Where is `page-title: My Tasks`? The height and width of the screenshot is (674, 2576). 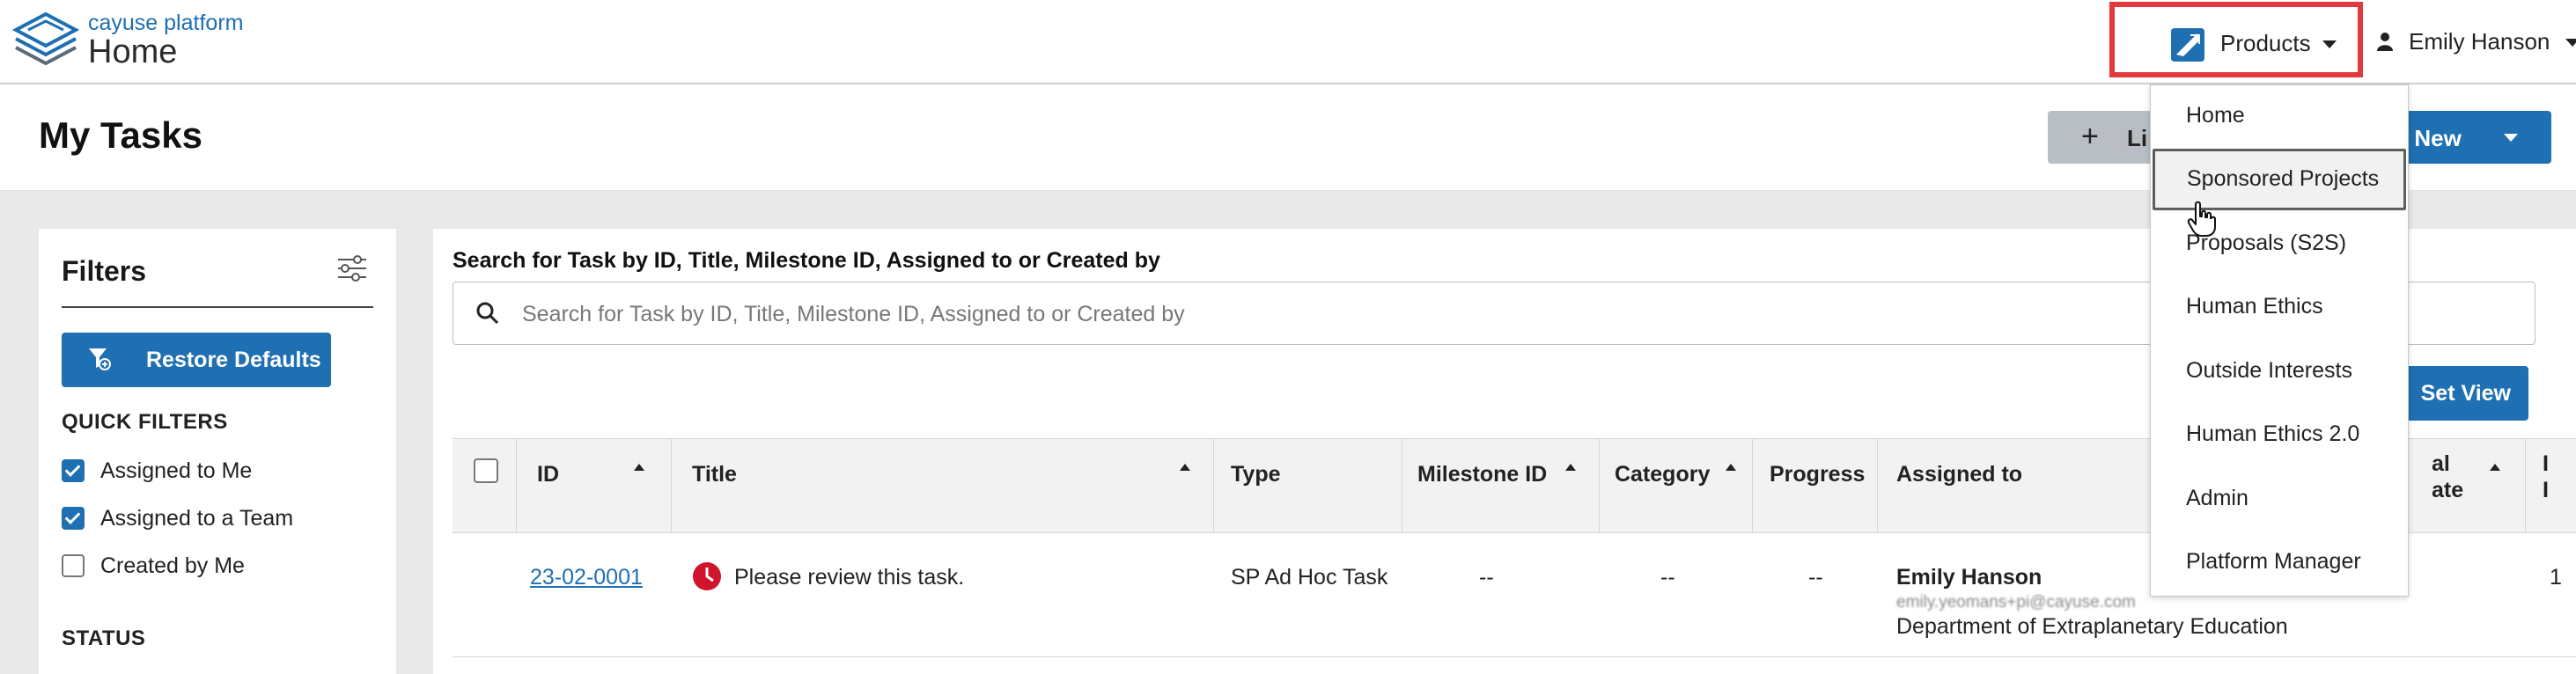
page-title: My Tasks is located at coordinates (121, 135).